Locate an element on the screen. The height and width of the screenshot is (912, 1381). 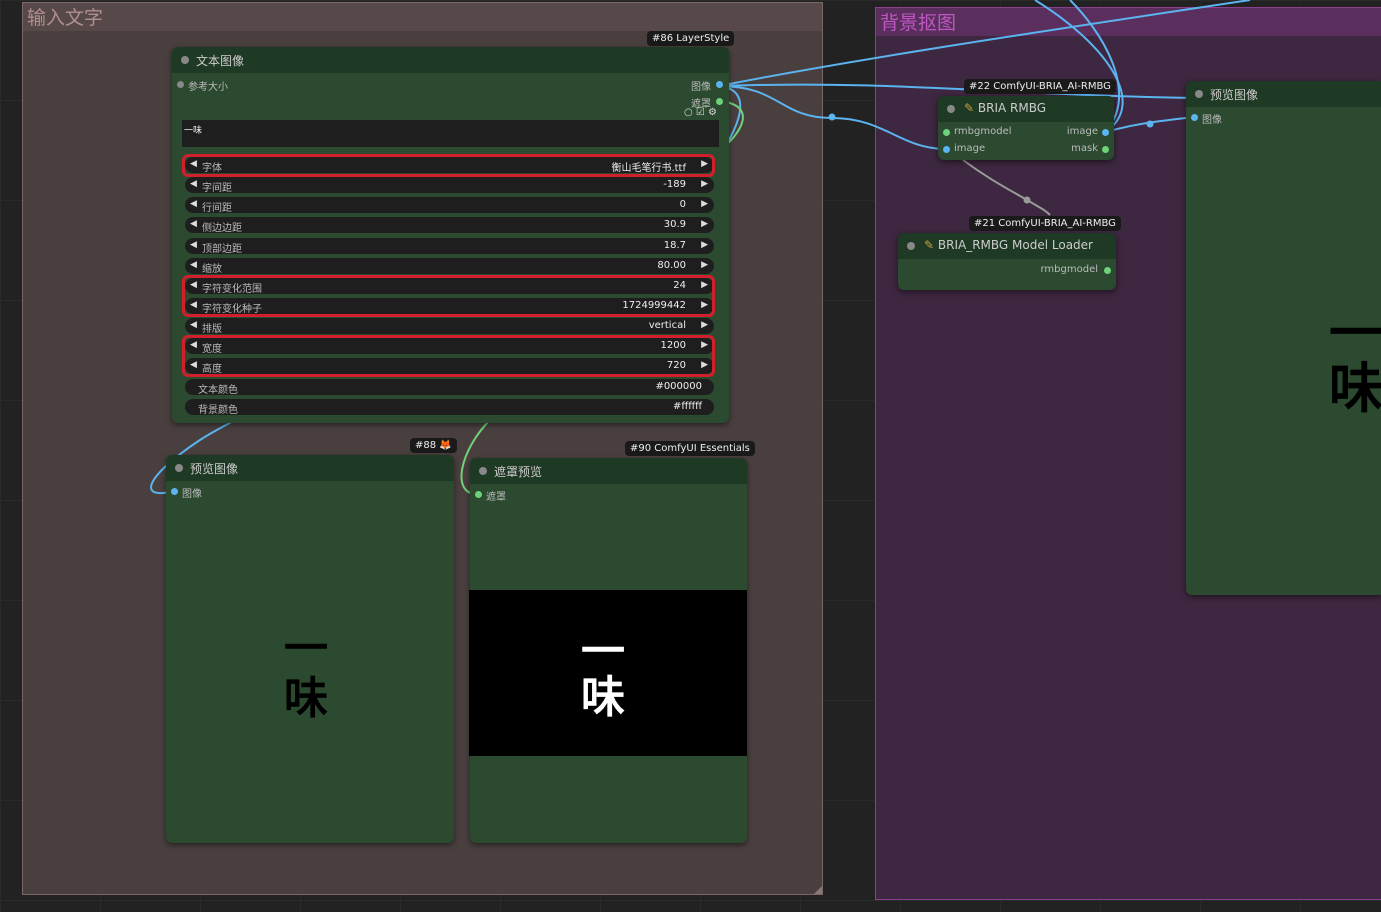
node-header: ✎ BRIA RMBG is located at coordinates (1026, 109).